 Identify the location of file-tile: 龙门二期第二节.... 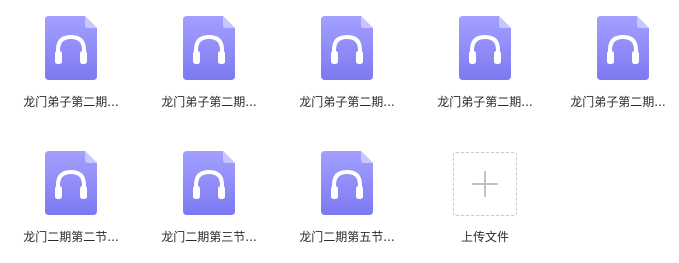
(72, 207).